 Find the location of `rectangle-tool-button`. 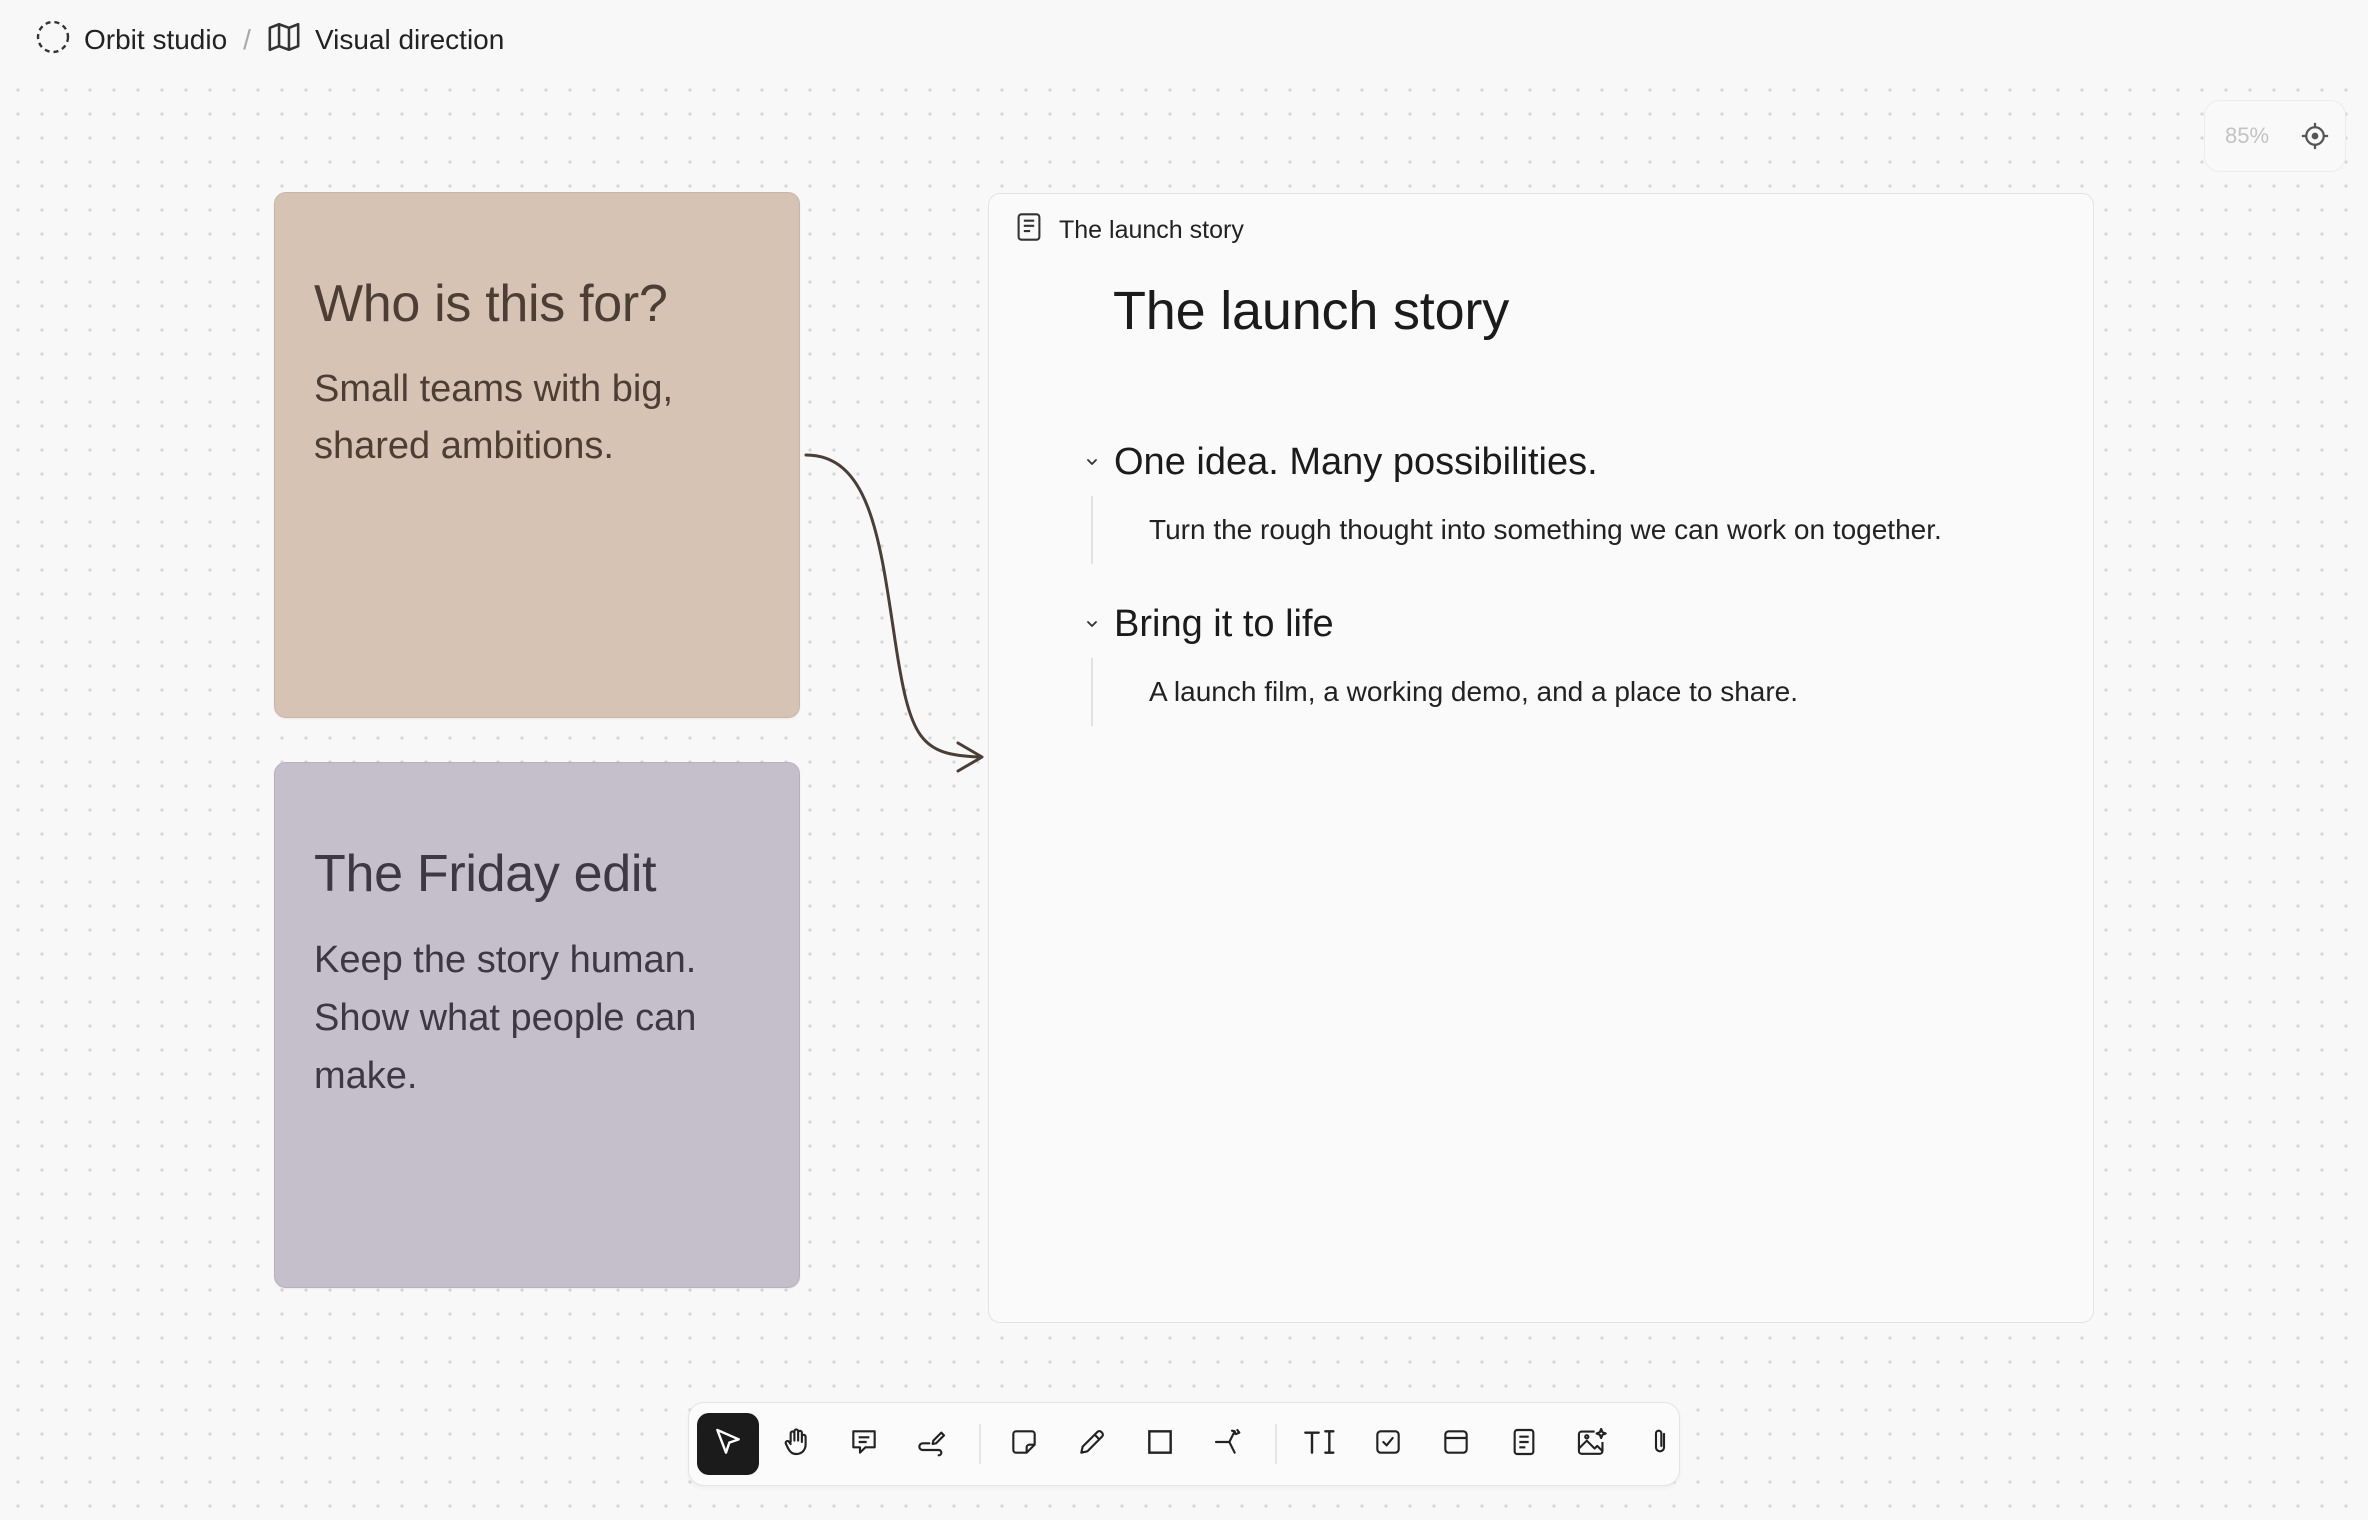

rectangle-tool-button is located at coordinates (1160, 1444).